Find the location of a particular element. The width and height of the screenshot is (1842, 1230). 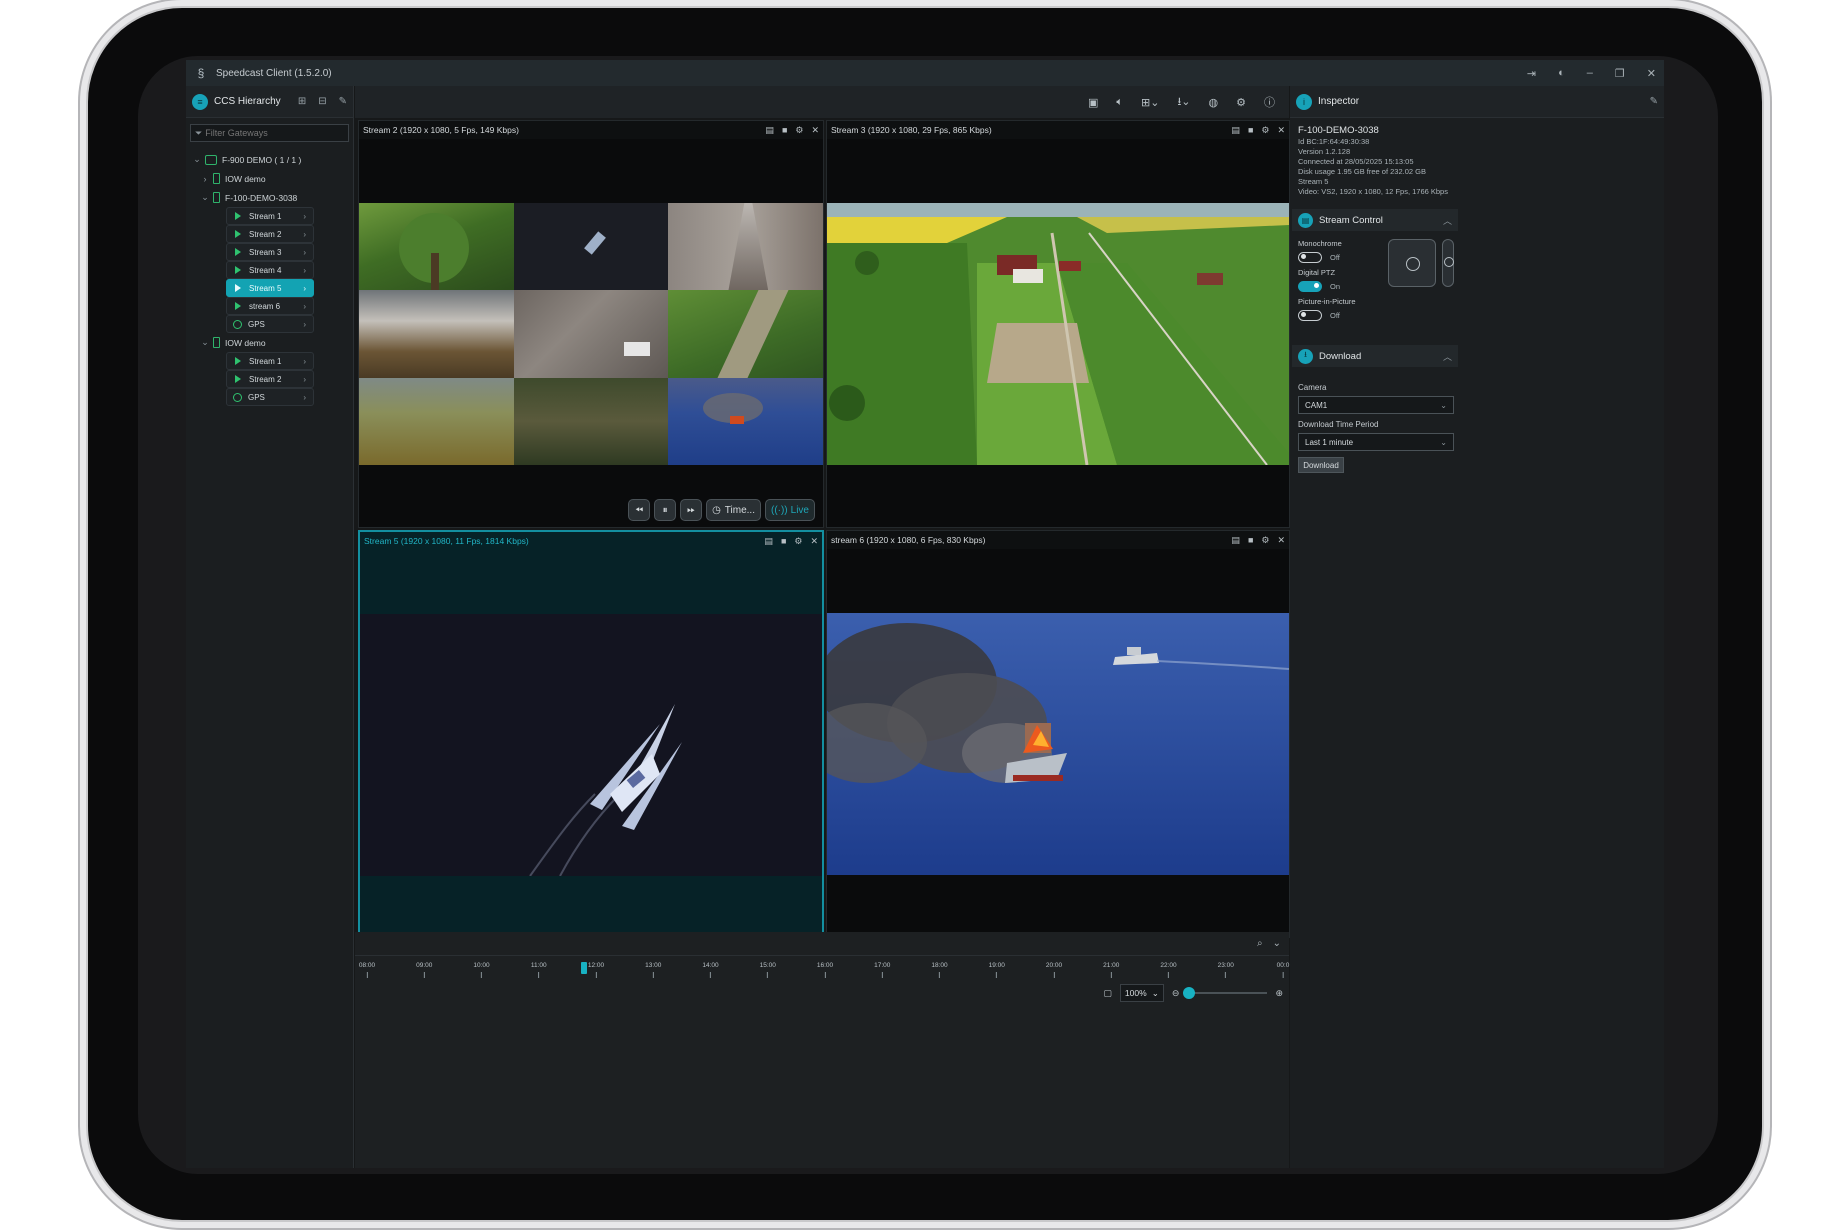

theme-toggle-icon: ◐ is located at coordinates (1561, 73).